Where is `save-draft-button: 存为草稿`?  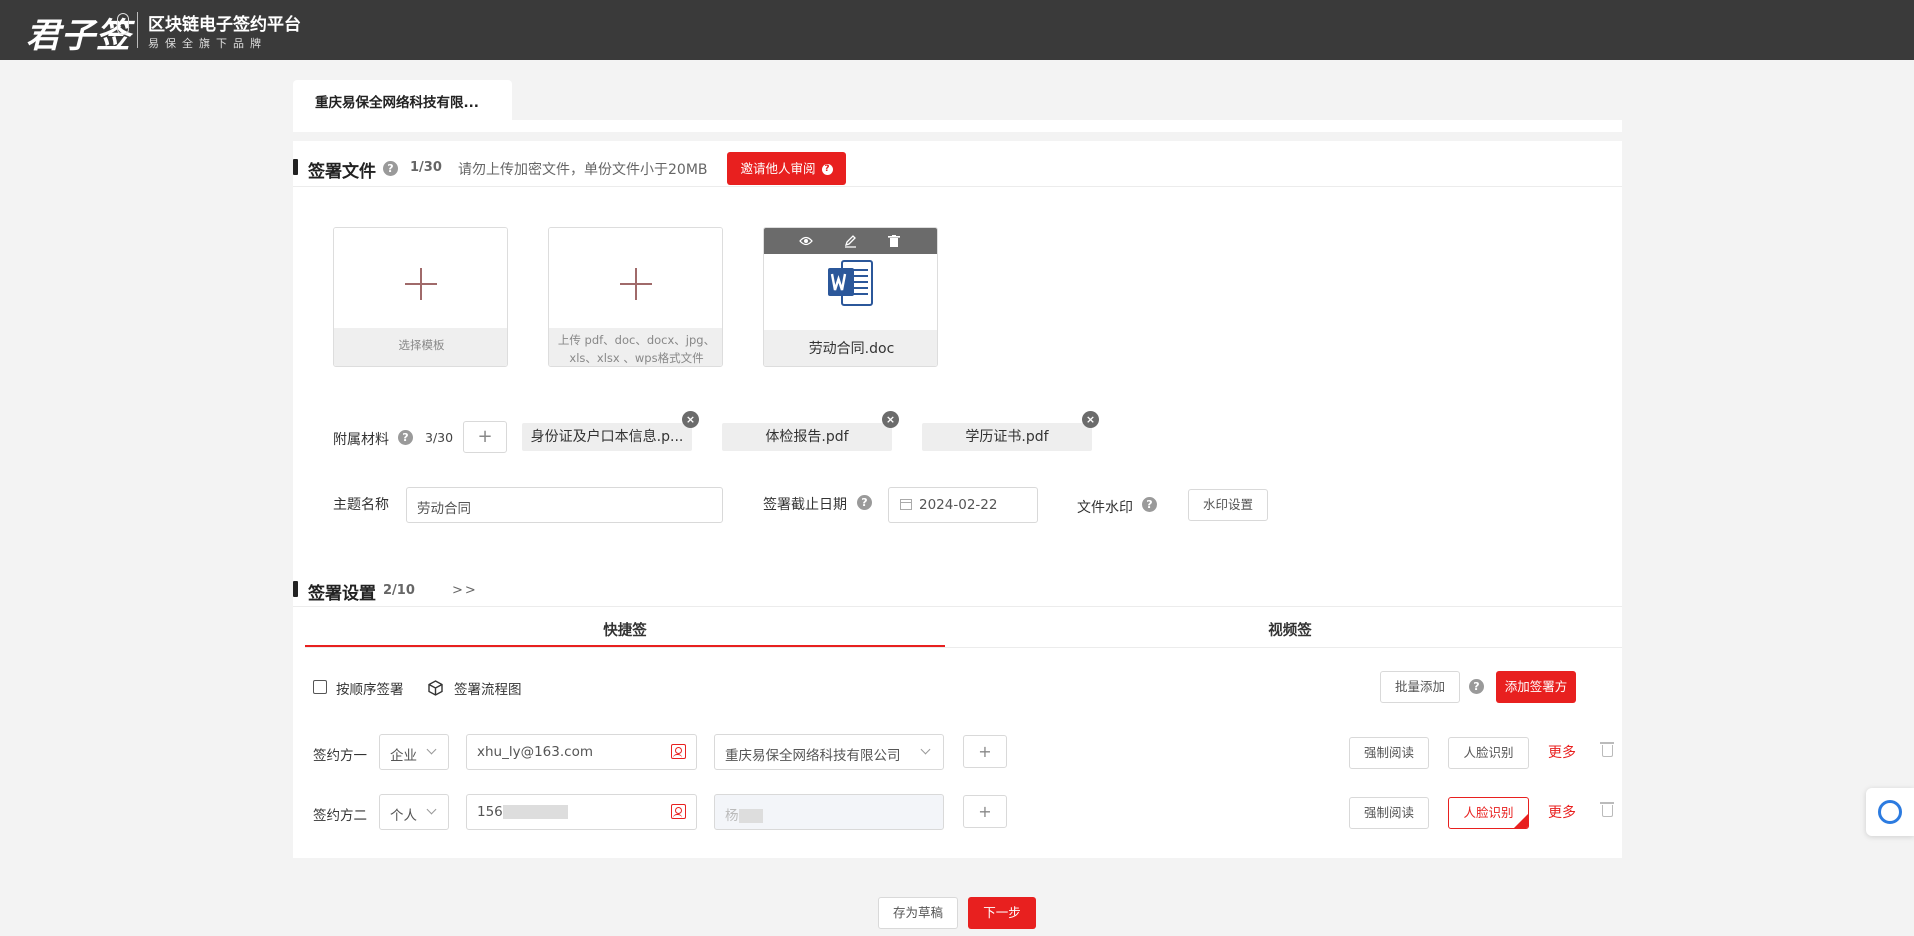 save-draft-button: 存为草稿 is located at coordinates (918, 913).